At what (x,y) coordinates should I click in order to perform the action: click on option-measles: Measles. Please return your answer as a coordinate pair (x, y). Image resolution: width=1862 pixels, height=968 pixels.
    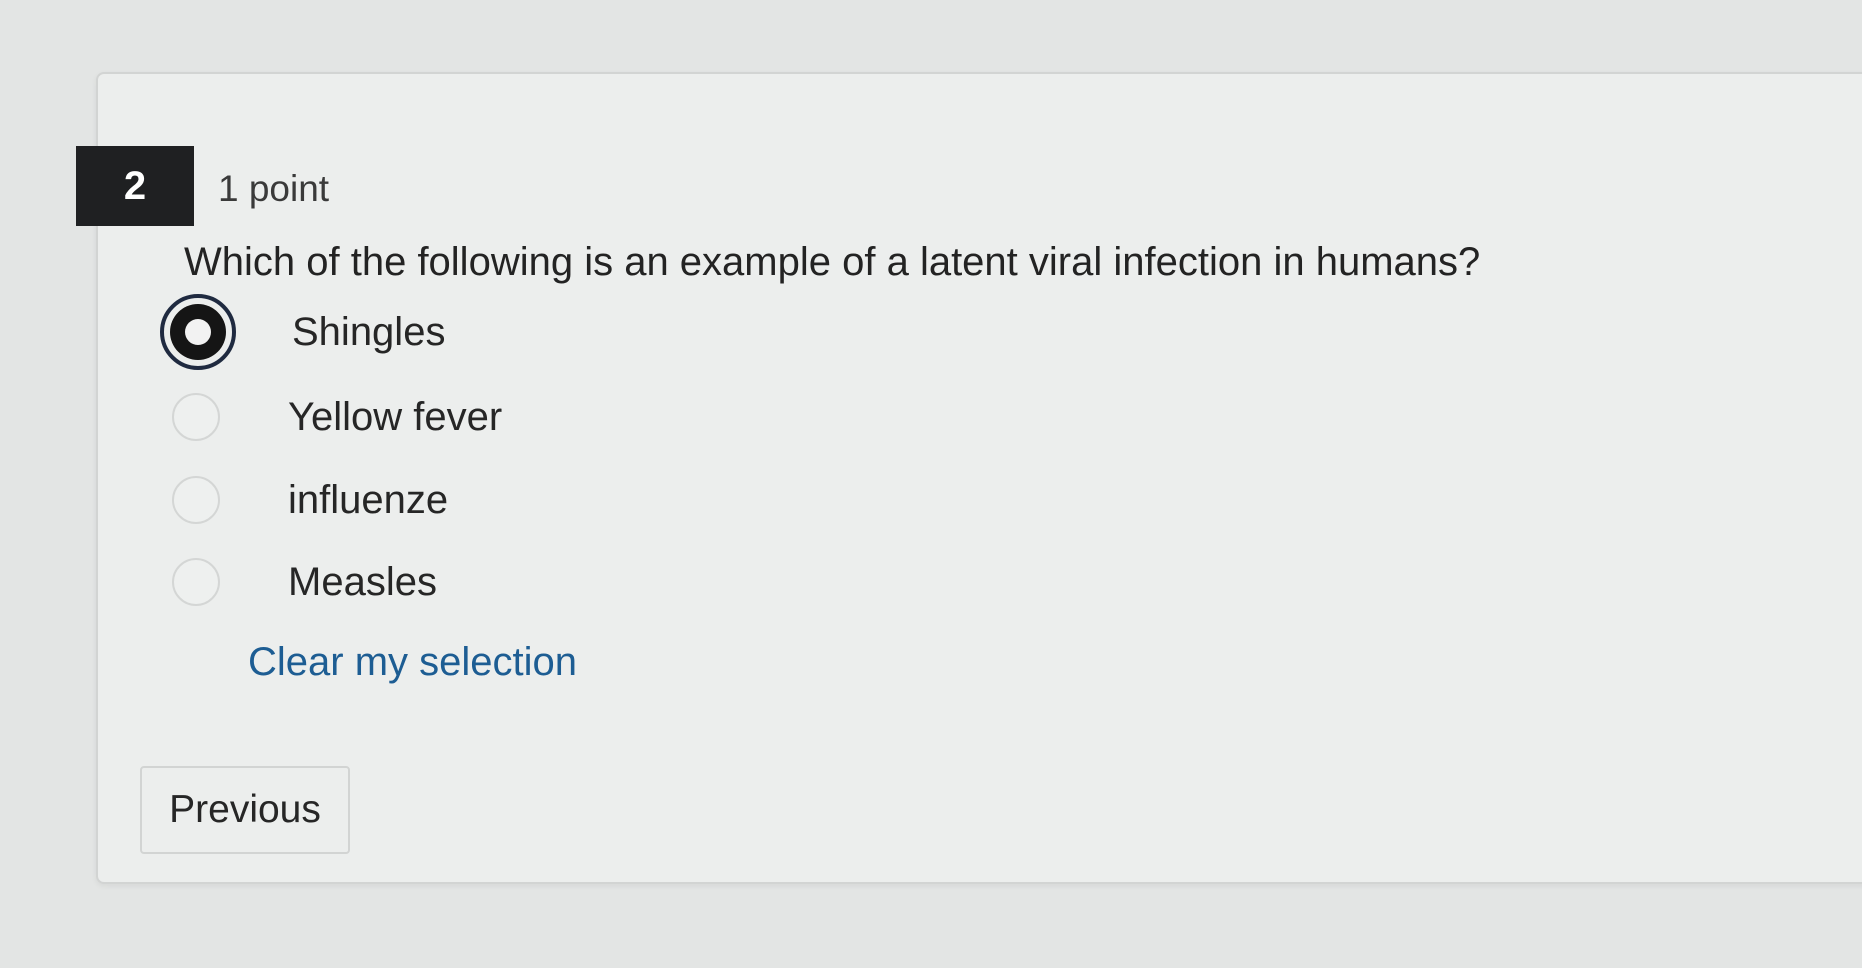
    Looking at the image, I should click on (304, 582).